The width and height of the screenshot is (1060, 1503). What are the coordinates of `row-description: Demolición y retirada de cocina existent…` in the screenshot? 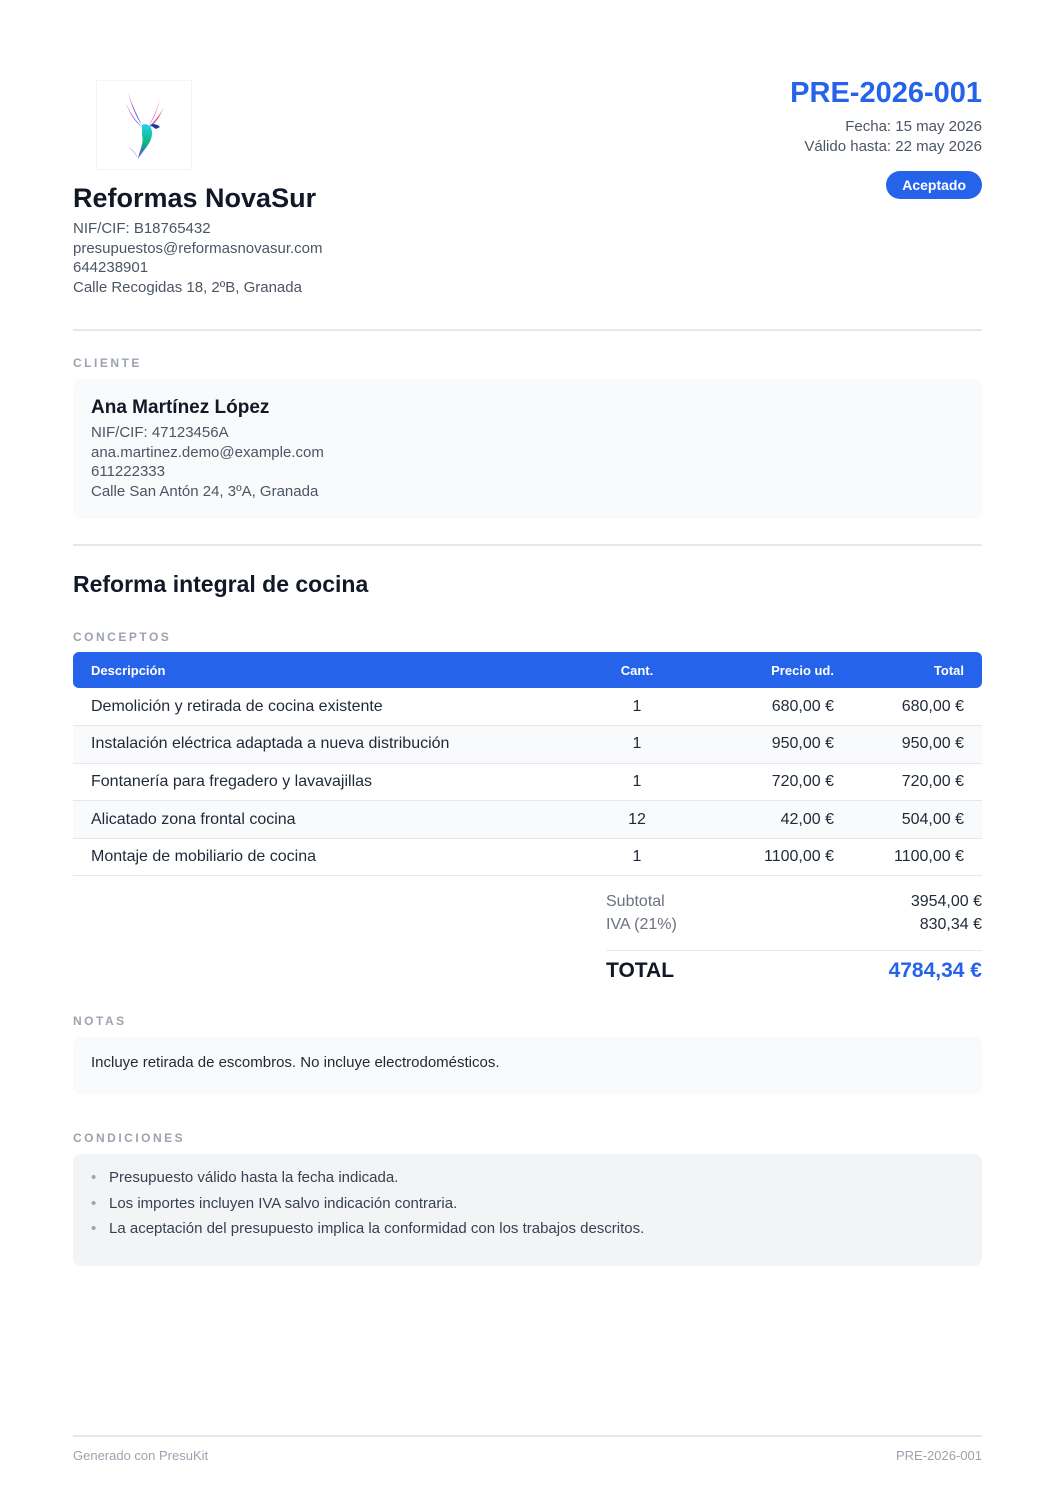 It's located at (322, 707).